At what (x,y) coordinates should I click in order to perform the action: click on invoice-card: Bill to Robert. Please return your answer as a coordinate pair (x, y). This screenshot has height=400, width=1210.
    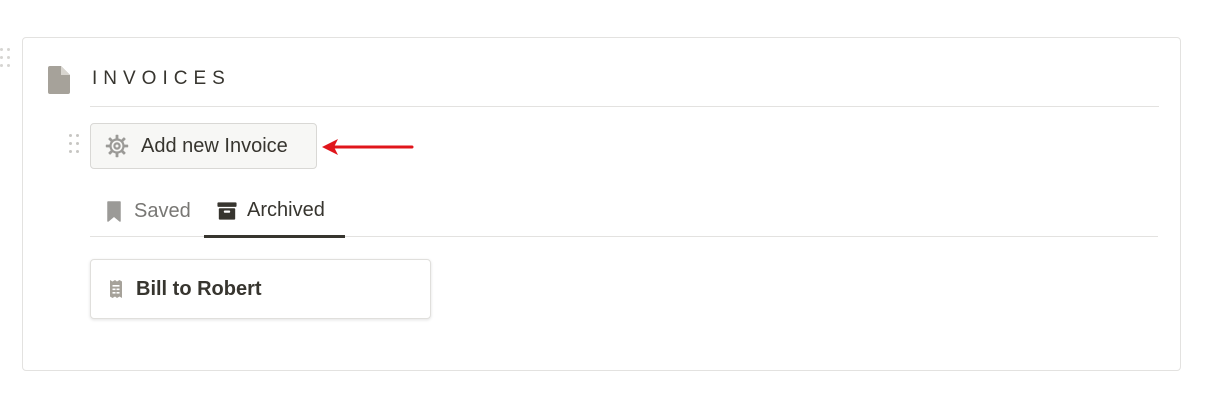
    Looking at the image, I should click on (260, 289).